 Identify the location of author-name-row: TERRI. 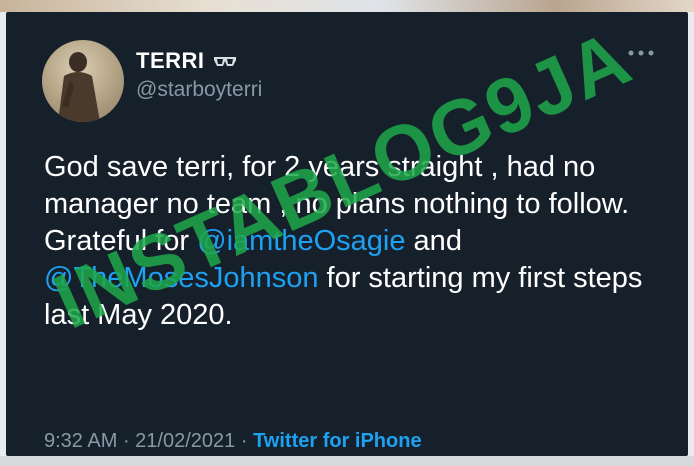
(186, 61).